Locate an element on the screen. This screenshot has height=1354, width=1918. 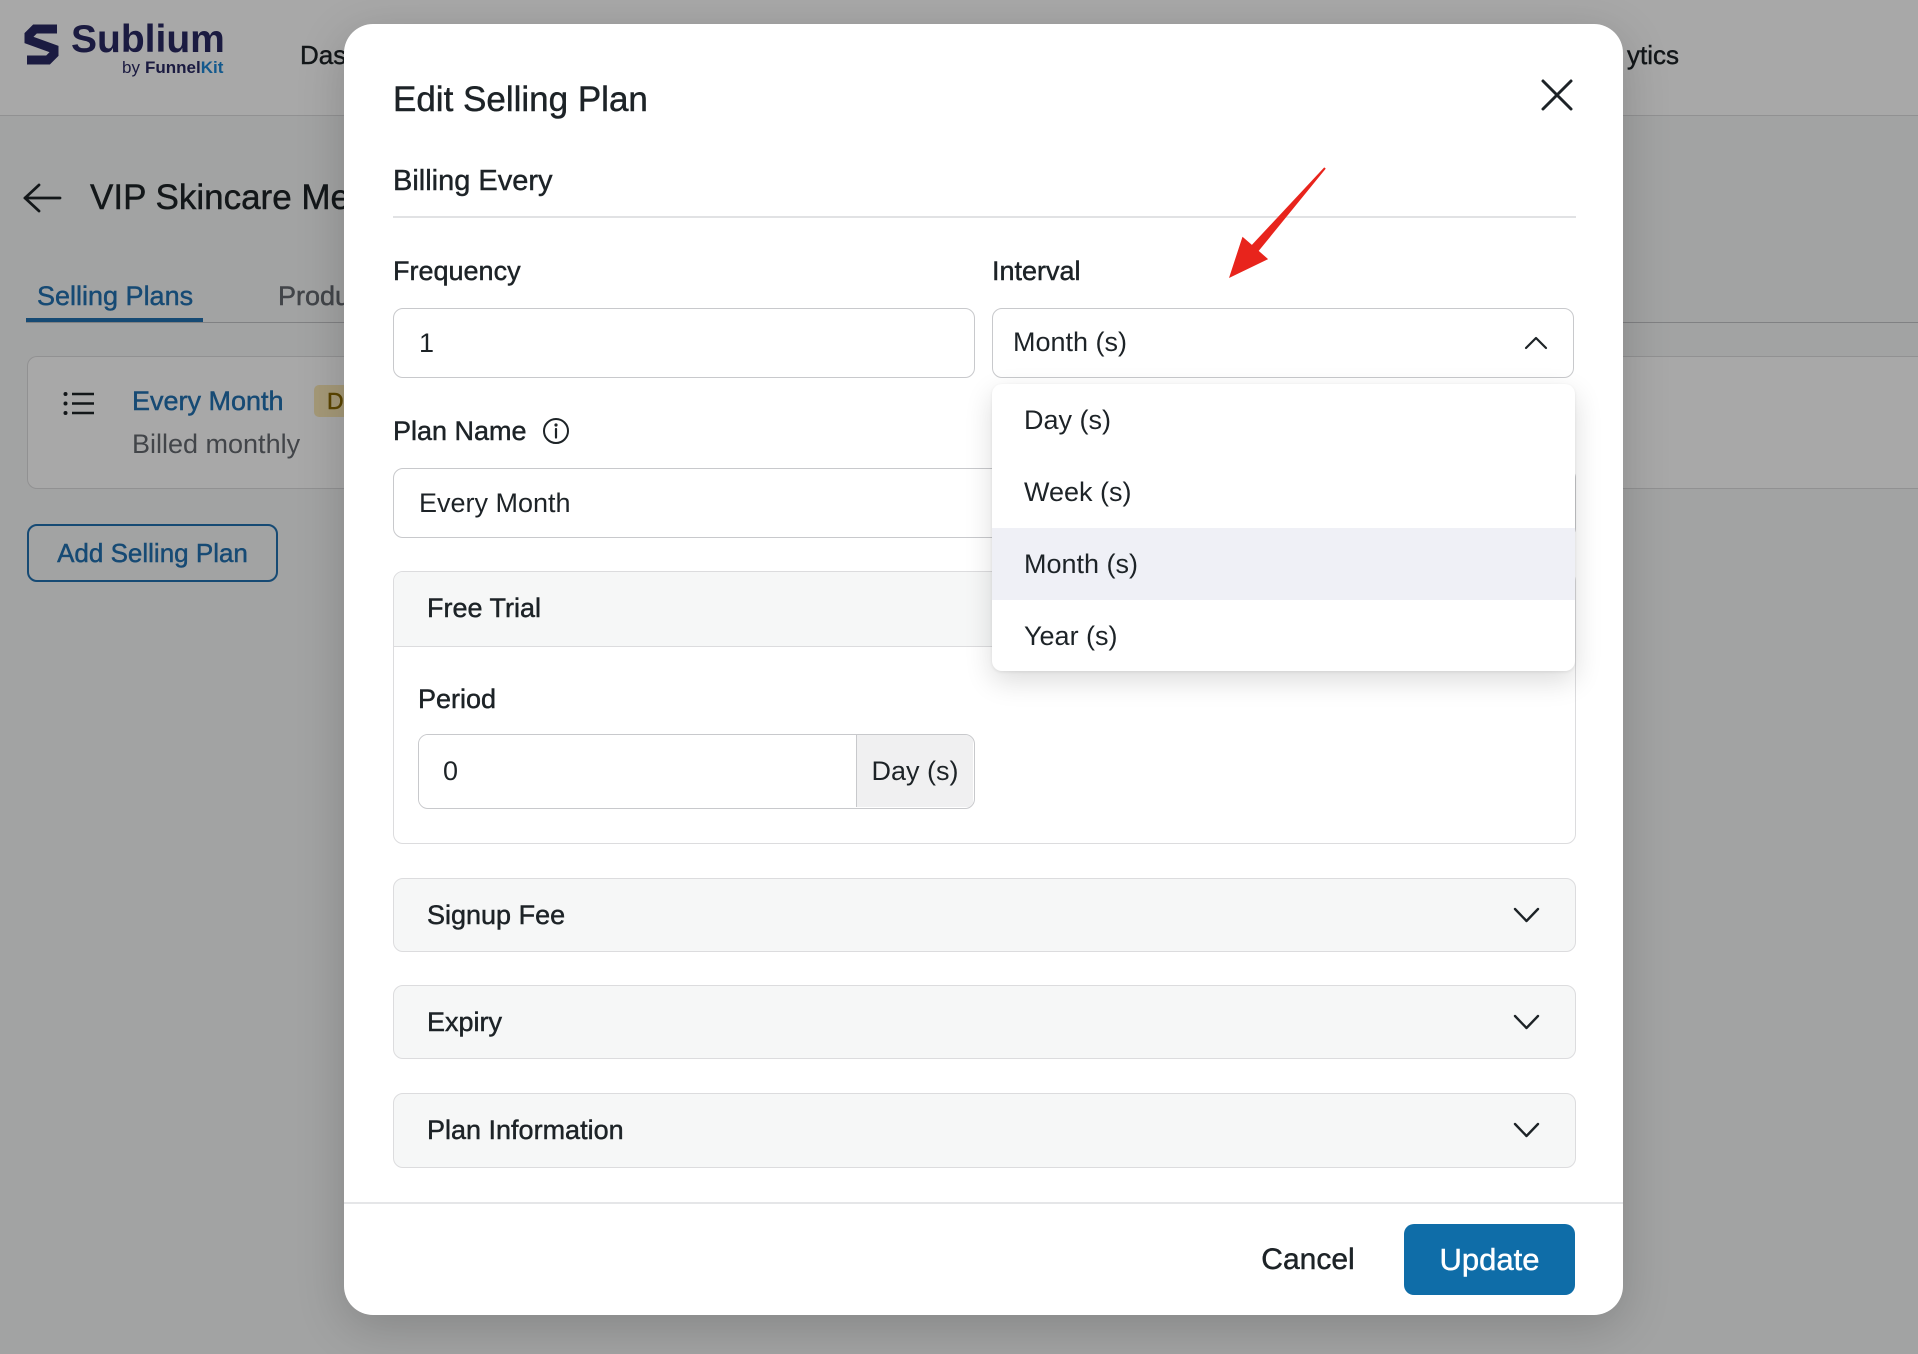
interval-dropdown-menu: Day (s) Week (s) Month (s) Year (s) is located at coordinates (1283, 527).